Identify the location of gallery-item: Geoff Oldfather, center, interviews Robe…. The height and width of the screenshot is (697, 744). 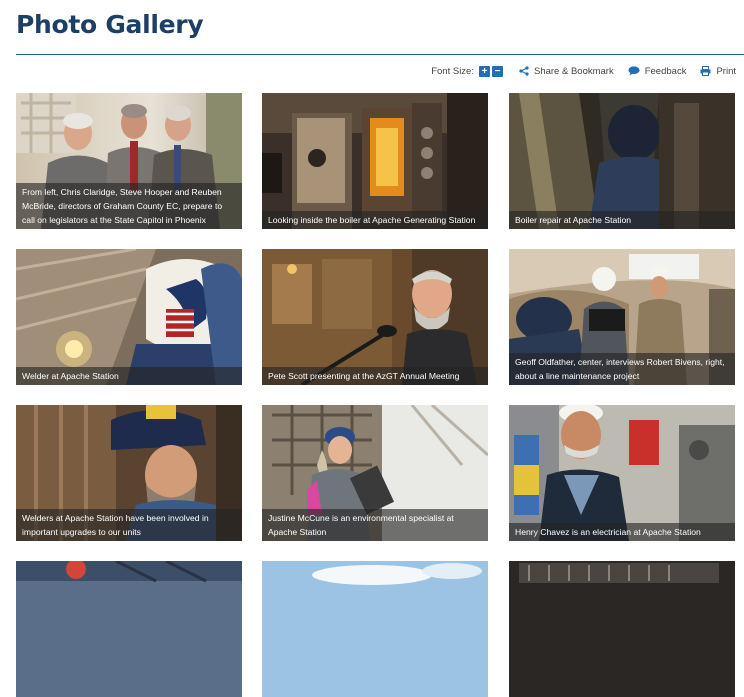
(622, 317).